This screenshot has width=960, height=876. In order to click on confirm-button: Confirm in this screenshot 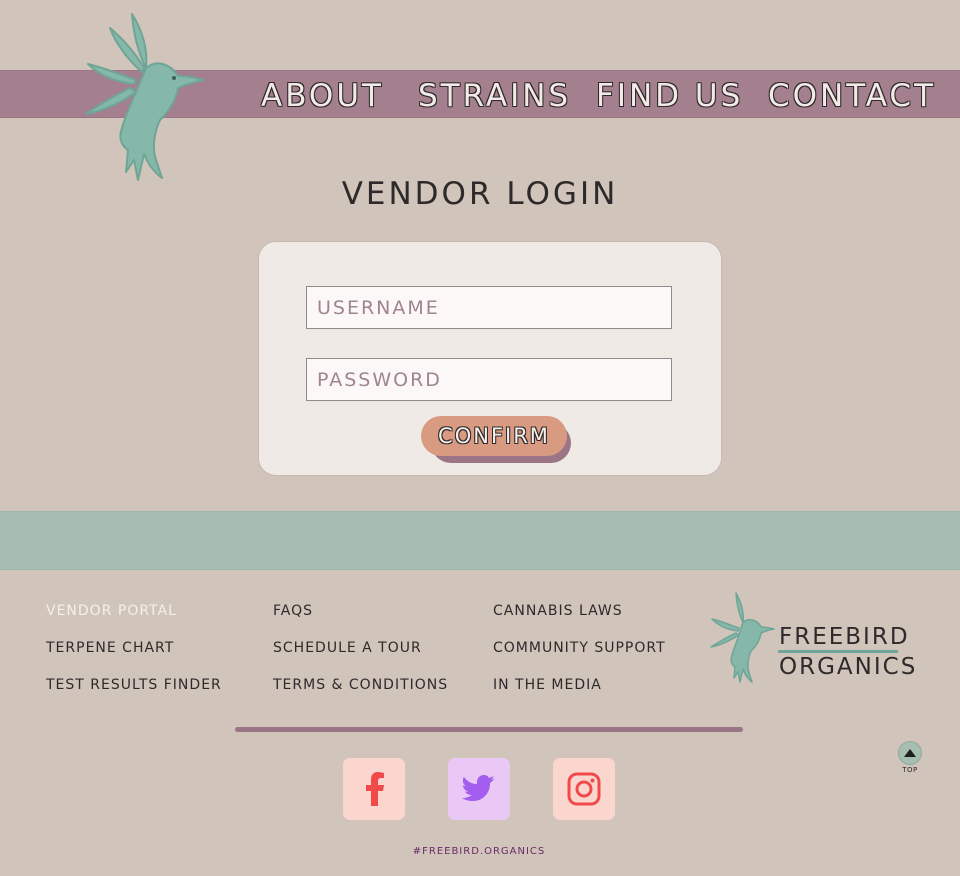, I will do `click(494, 436)`.